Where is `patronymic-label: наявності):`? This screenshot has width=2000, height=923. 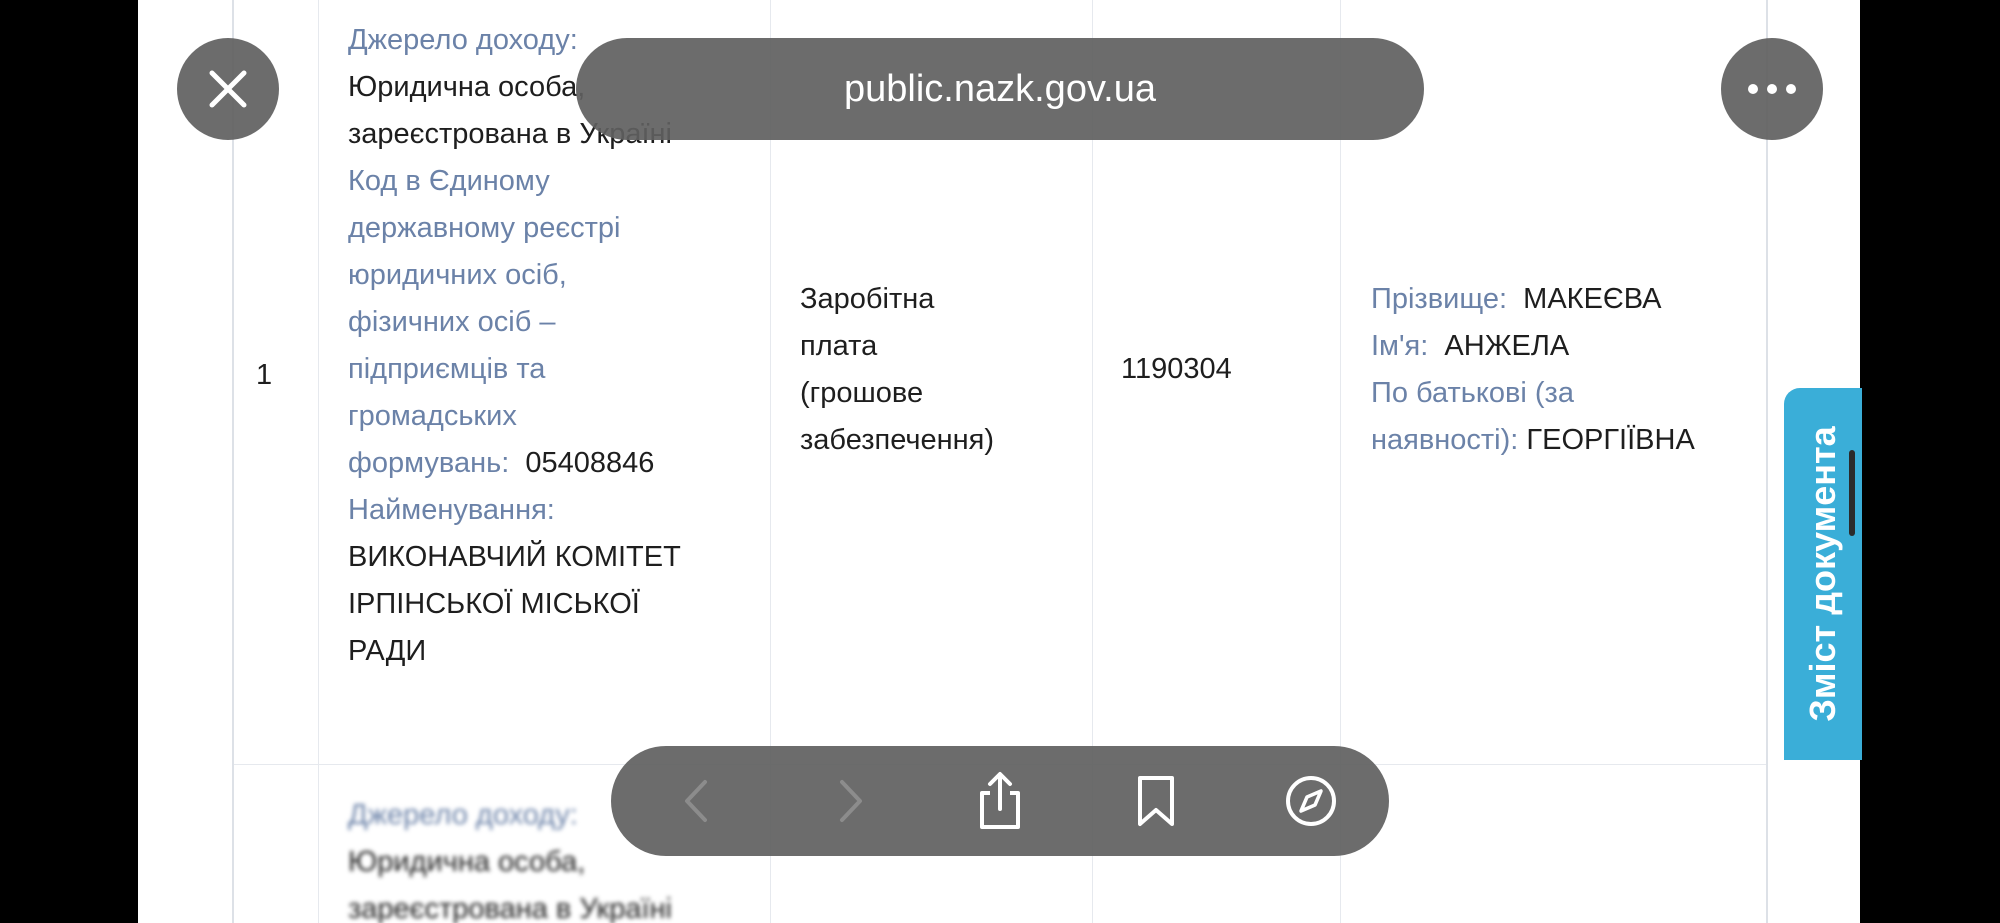
patronymic-label: наявності): is located at coordinates (1445, 440).